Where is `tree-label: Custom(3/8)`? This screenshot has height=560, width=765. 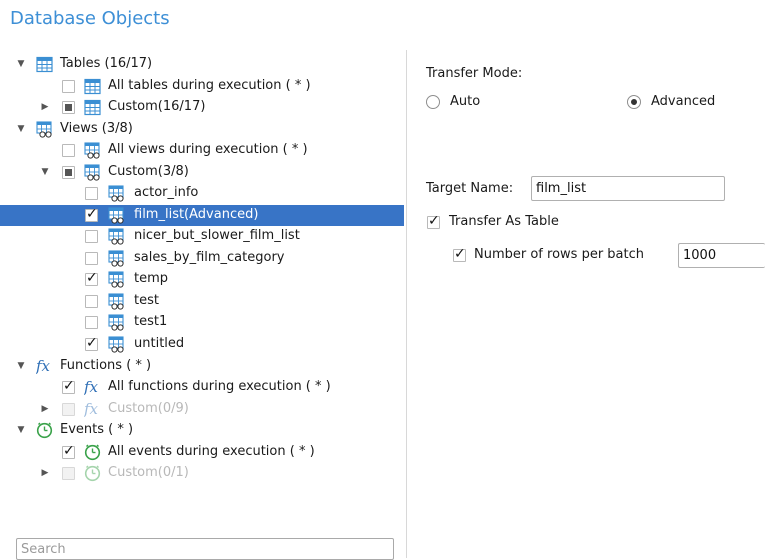
tree-label: Custom(3/8) is located at coordinates (148, 171).